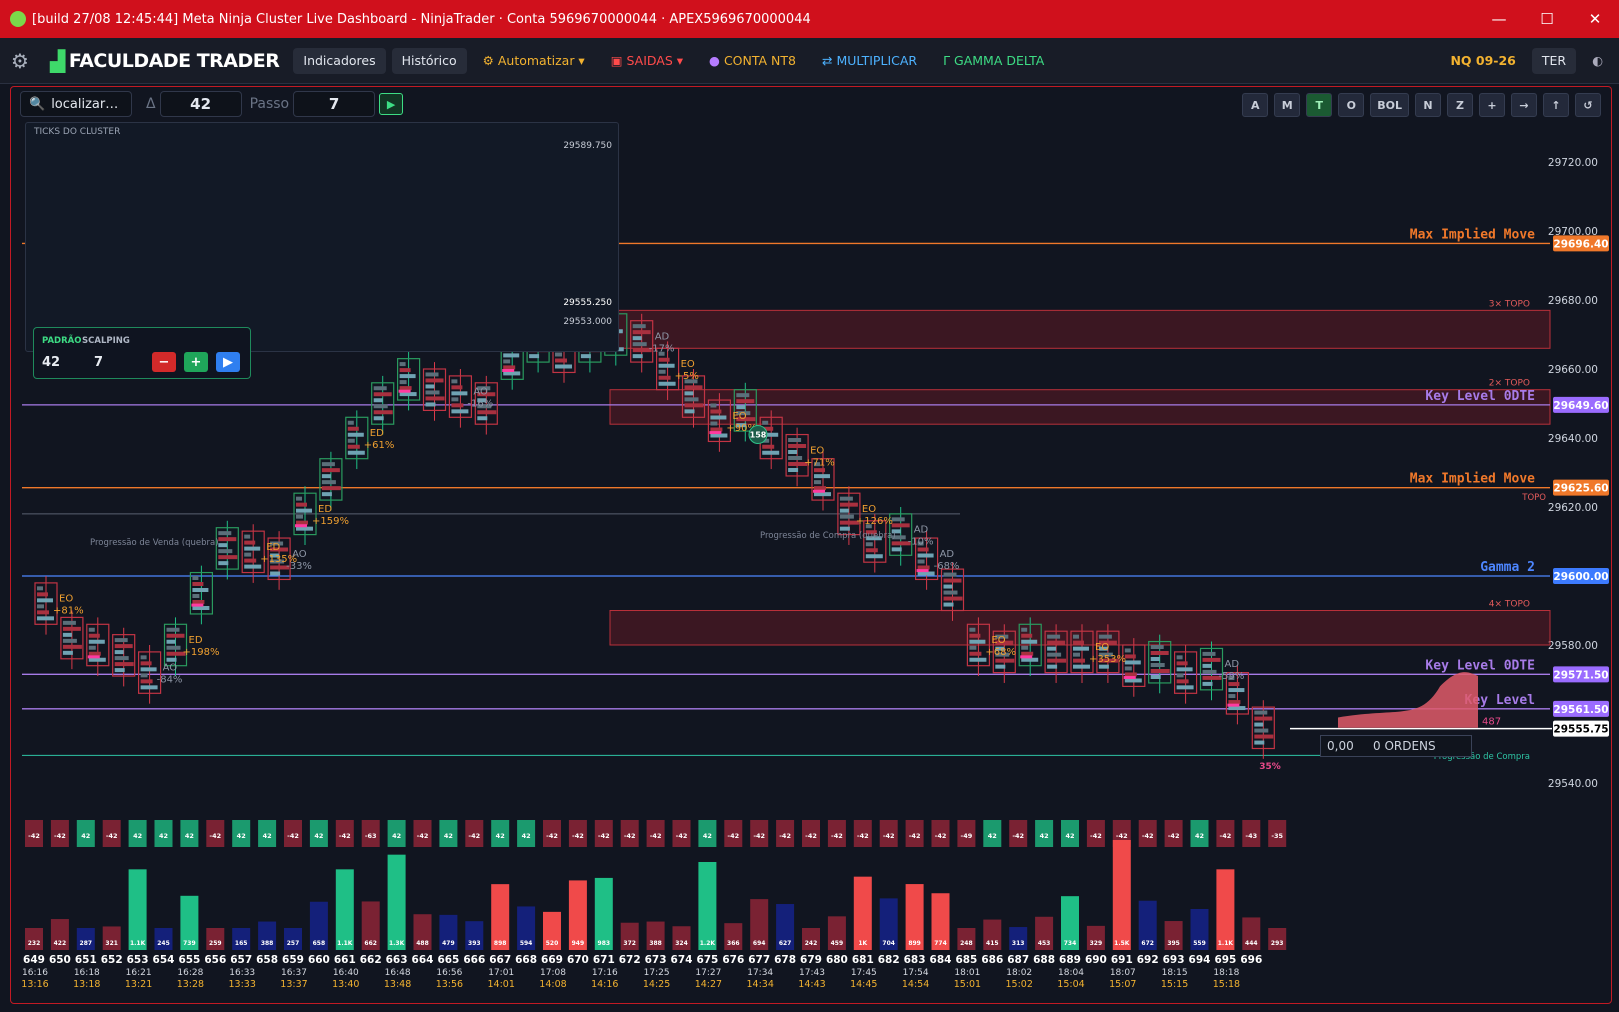 The height and width of the screenshot is (1012, 1619). What do you see at coordinates (196, 362) in the screenshot?
I see `increase-button: +` at bounding box center [196, 362].